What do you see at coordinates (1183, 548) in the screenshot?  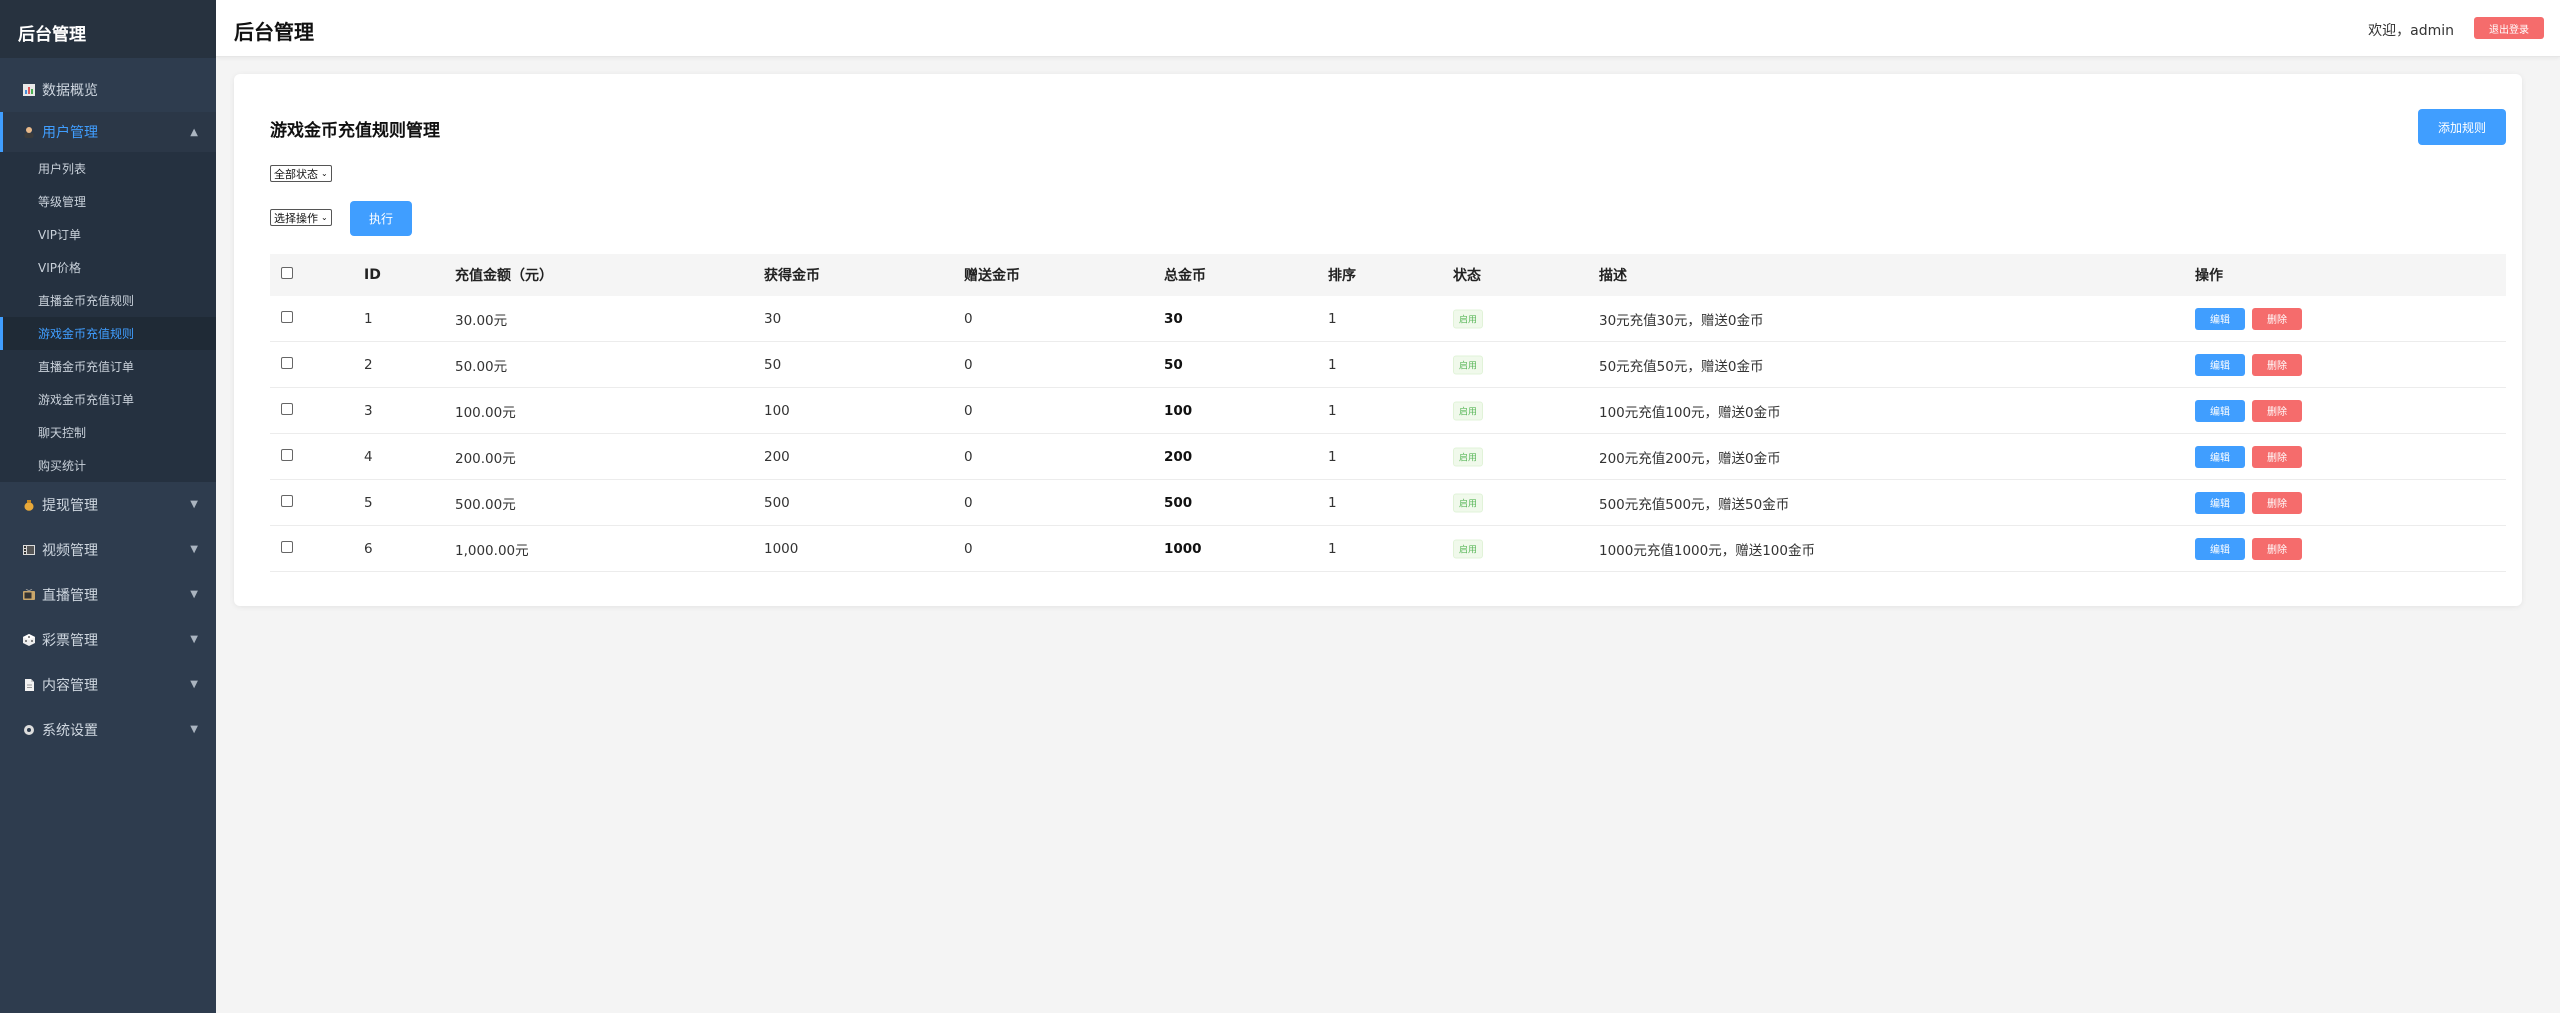 I see `cell-total: 1000` at bounding box center [1183, 548].